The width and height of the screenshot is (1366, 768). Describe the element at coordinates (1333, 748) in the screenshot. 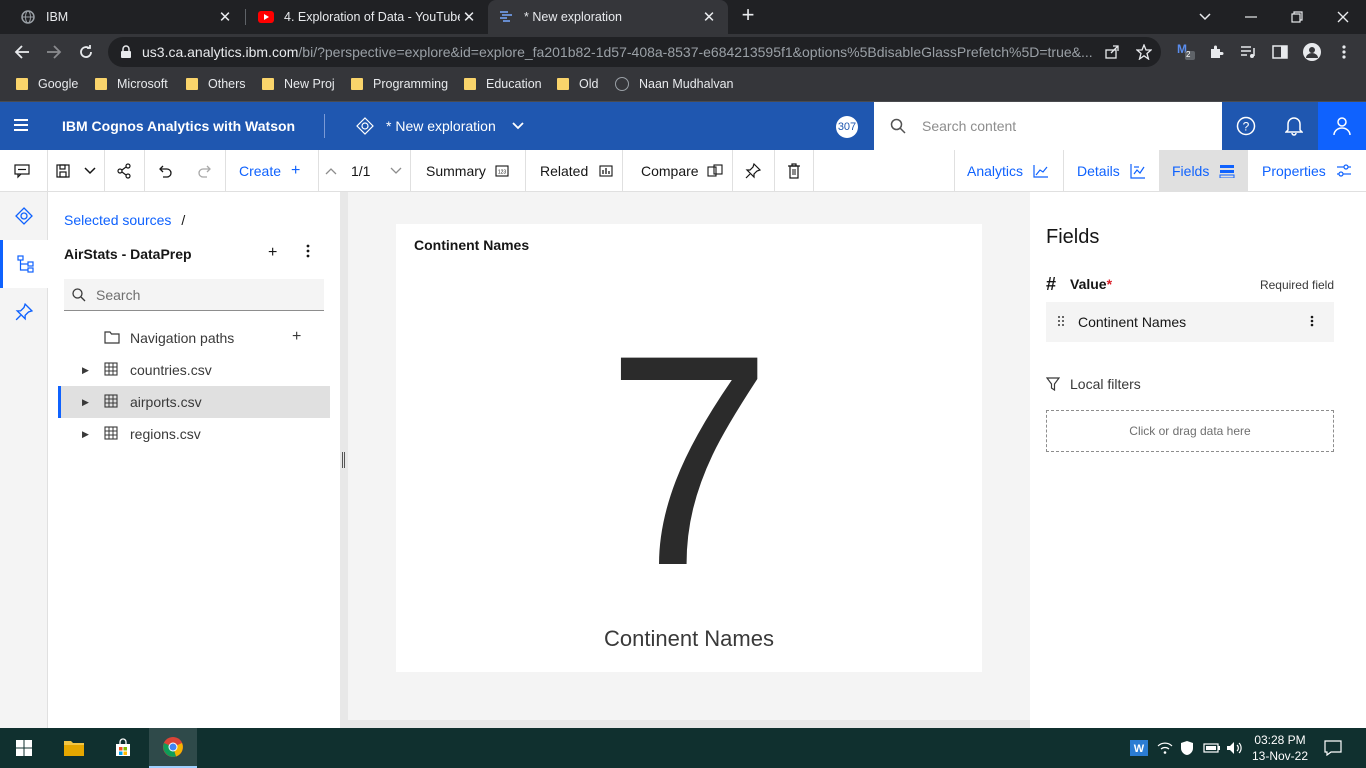

I see `notification-center-icon` at that location.